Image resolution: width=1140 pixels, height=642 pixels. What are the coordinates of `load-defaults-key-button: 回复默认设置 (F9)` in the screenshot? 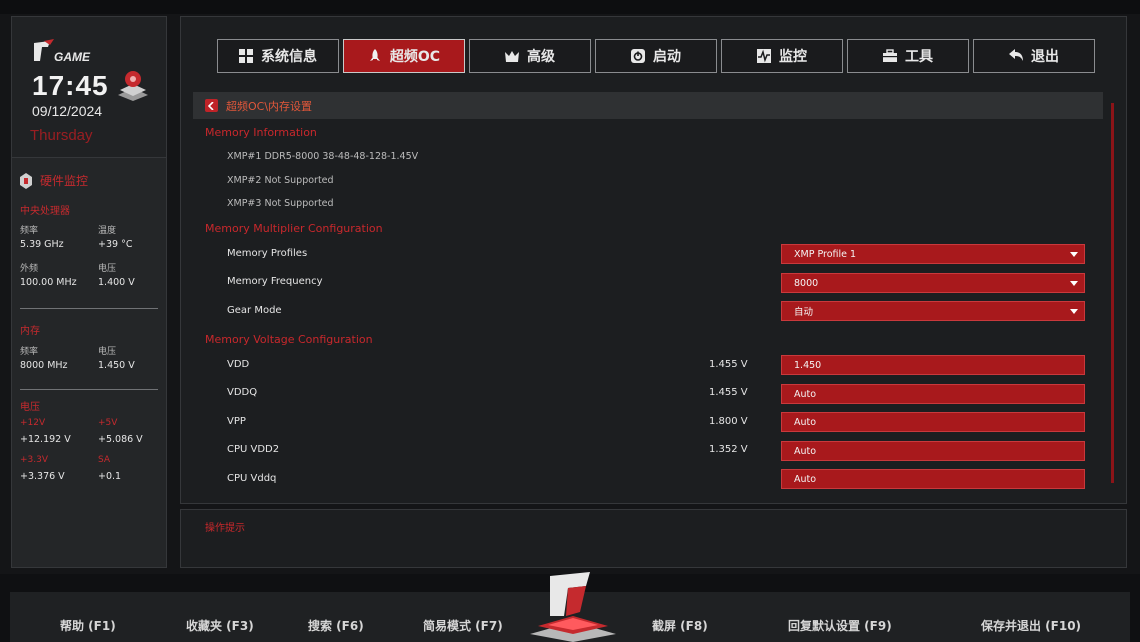 It's located at (840, 625).